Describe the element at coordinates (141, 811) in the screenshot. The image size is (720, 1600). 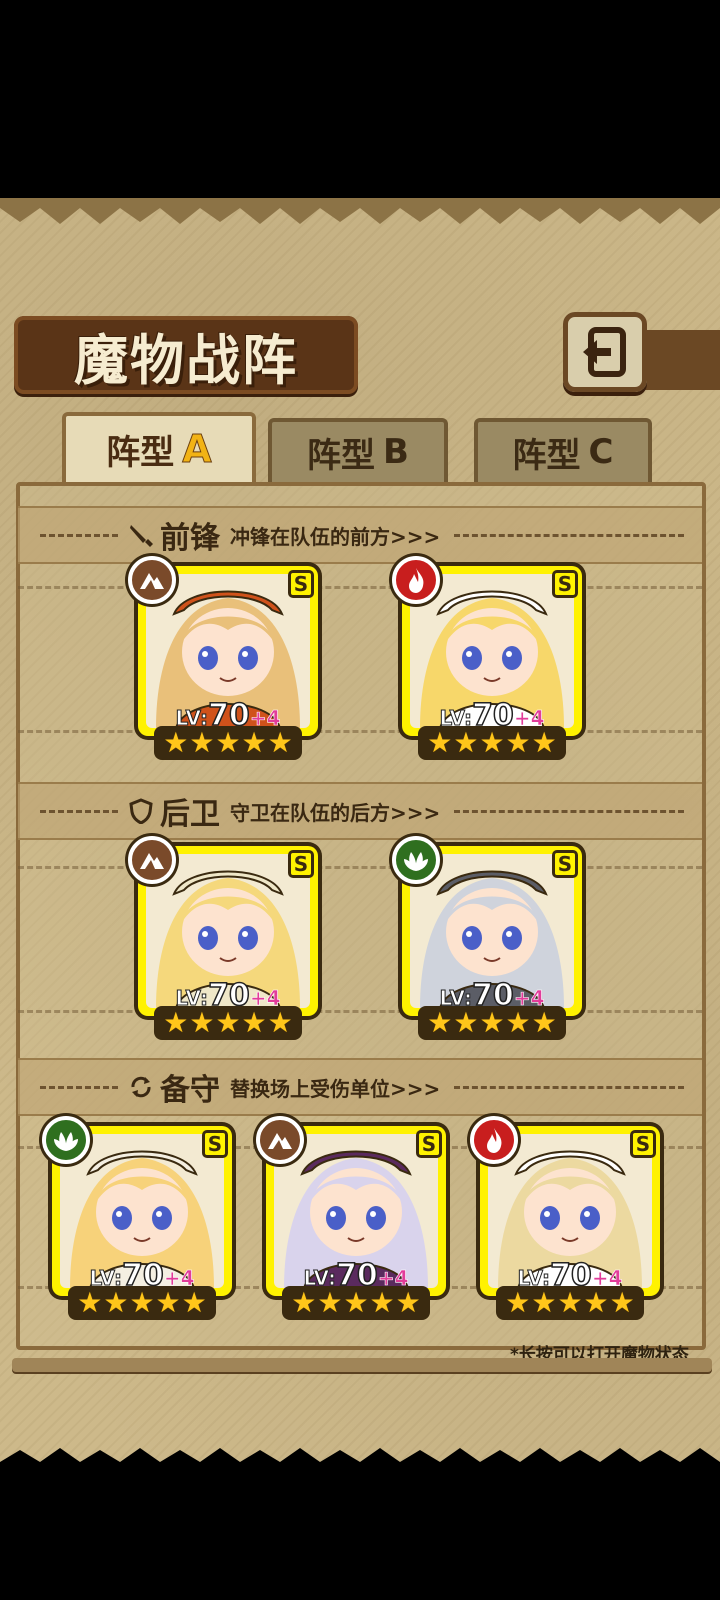
I see `shield-icon` at that location.